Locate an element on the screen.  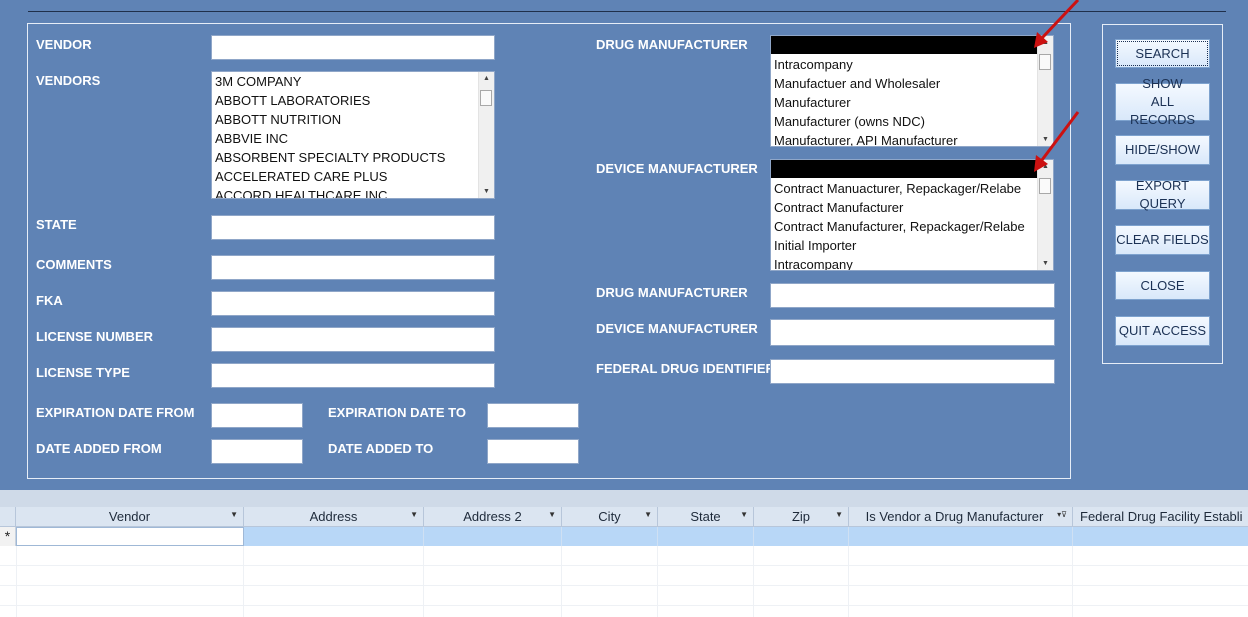
license-number-input is located at coordinates (353, 339).